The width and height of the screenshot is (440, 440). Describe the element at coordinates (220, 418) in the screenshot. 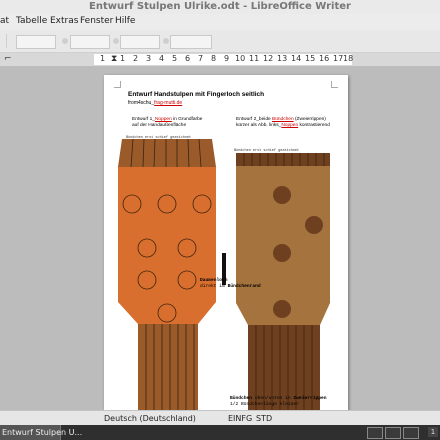

I see `status-bar: Deutsch (Deutschland) EINFG STD` at that location.